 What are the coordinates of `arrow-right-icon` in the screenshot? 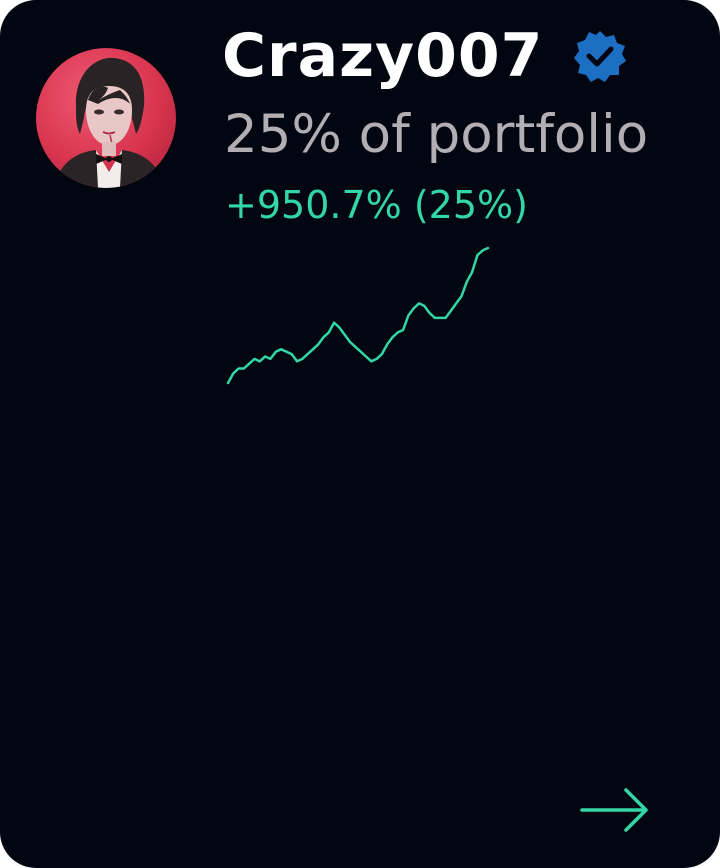 It's located at (615, 810).